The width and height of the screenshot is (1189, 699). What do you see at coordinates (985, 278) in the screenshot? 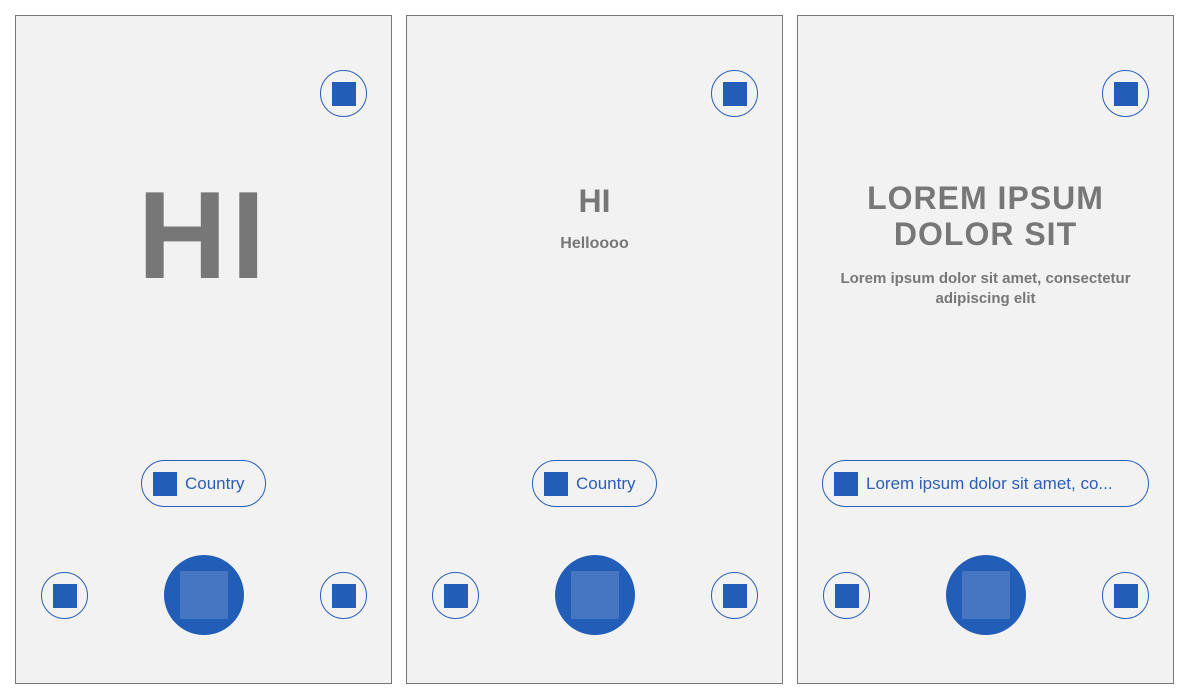
I see `page-subtitle-line-1: Lorem ipsum dolor sit amet, consectetur` at bounding box center [985, 278].